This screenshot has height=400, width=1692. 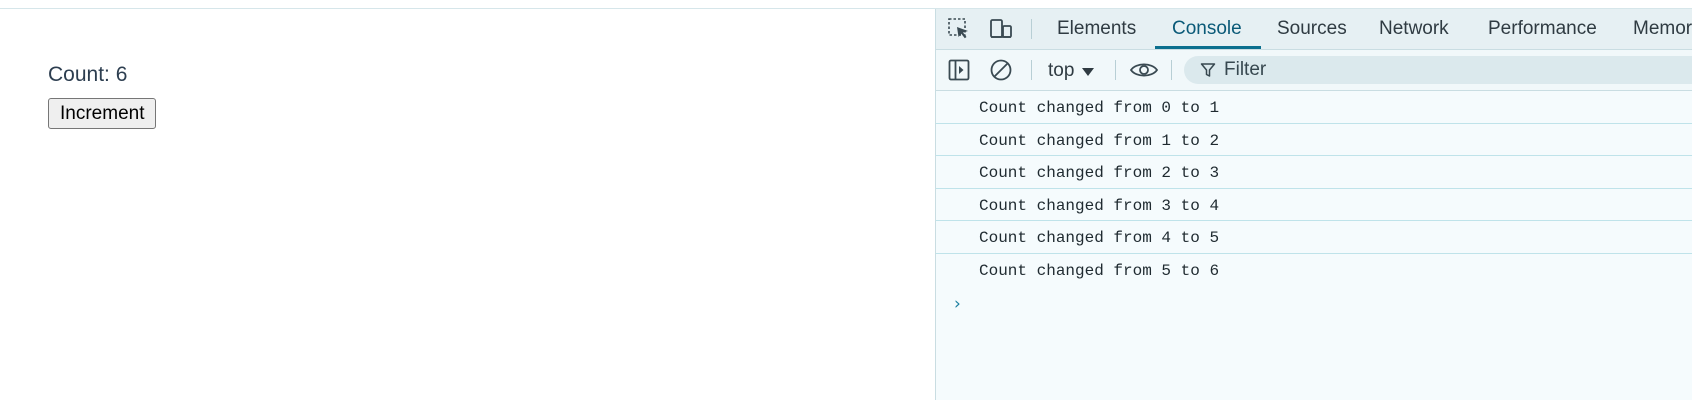 I want to click on console-message-text: Count changed from 3 to 4, so click(x=1099, y=205).